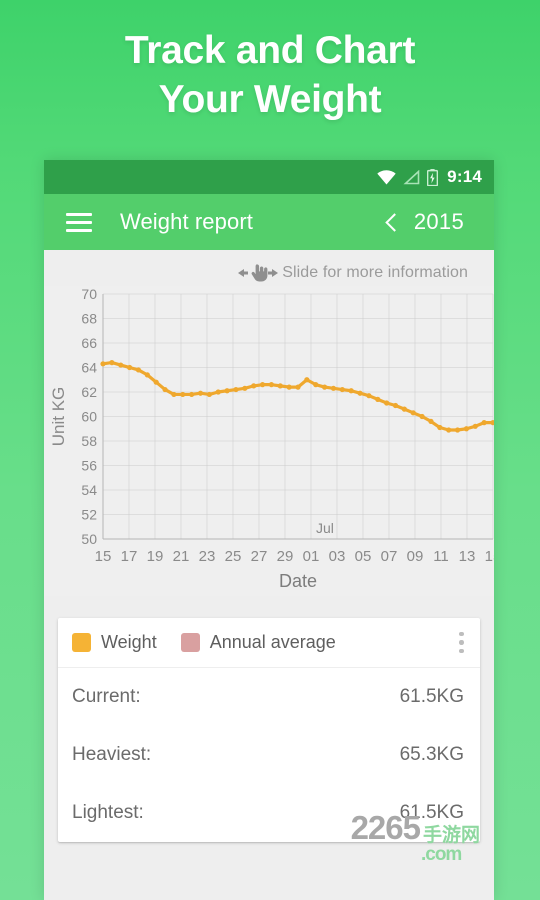 The width and height of the screenshot is (540, 900). Describe the element at coordinates (269, 697) in the screenshot. I see `stat-row-current: Current: 61.5KG` at that location.